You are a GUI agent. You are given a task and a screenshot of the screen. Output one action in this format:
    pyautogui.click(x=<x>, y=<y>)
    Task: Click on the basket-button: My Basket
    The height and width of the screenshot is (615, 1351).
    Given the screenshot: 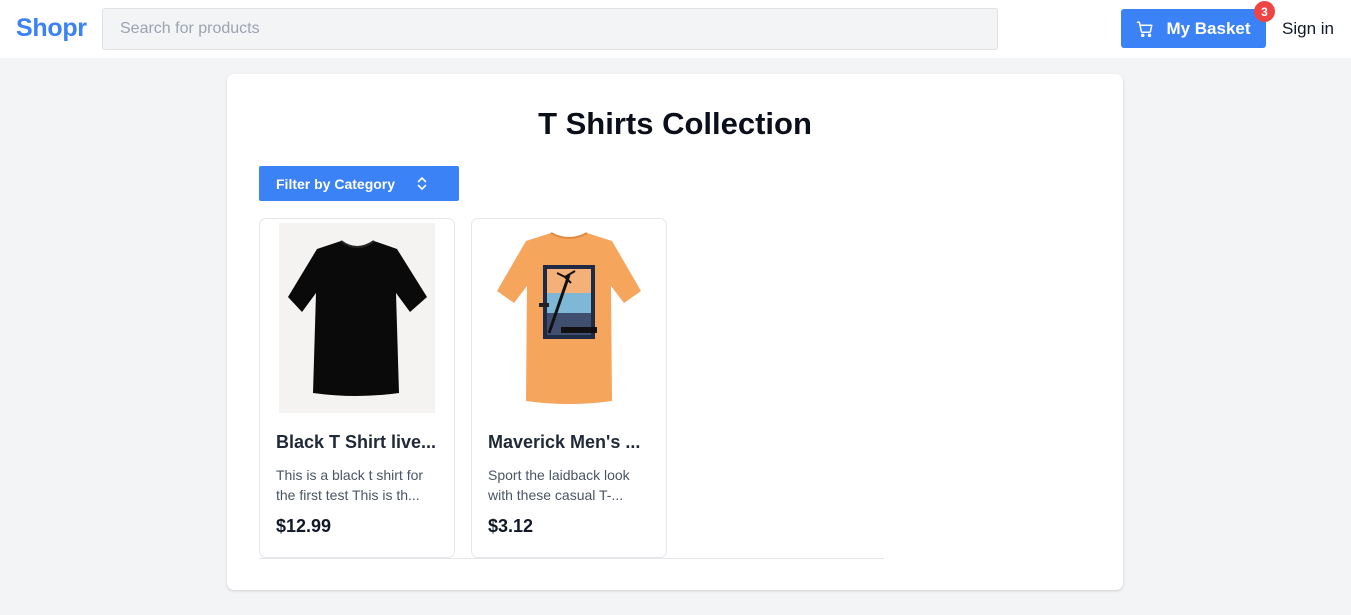 What is the action you would take?
    pyautogui.click(x=1193, y=28)
    